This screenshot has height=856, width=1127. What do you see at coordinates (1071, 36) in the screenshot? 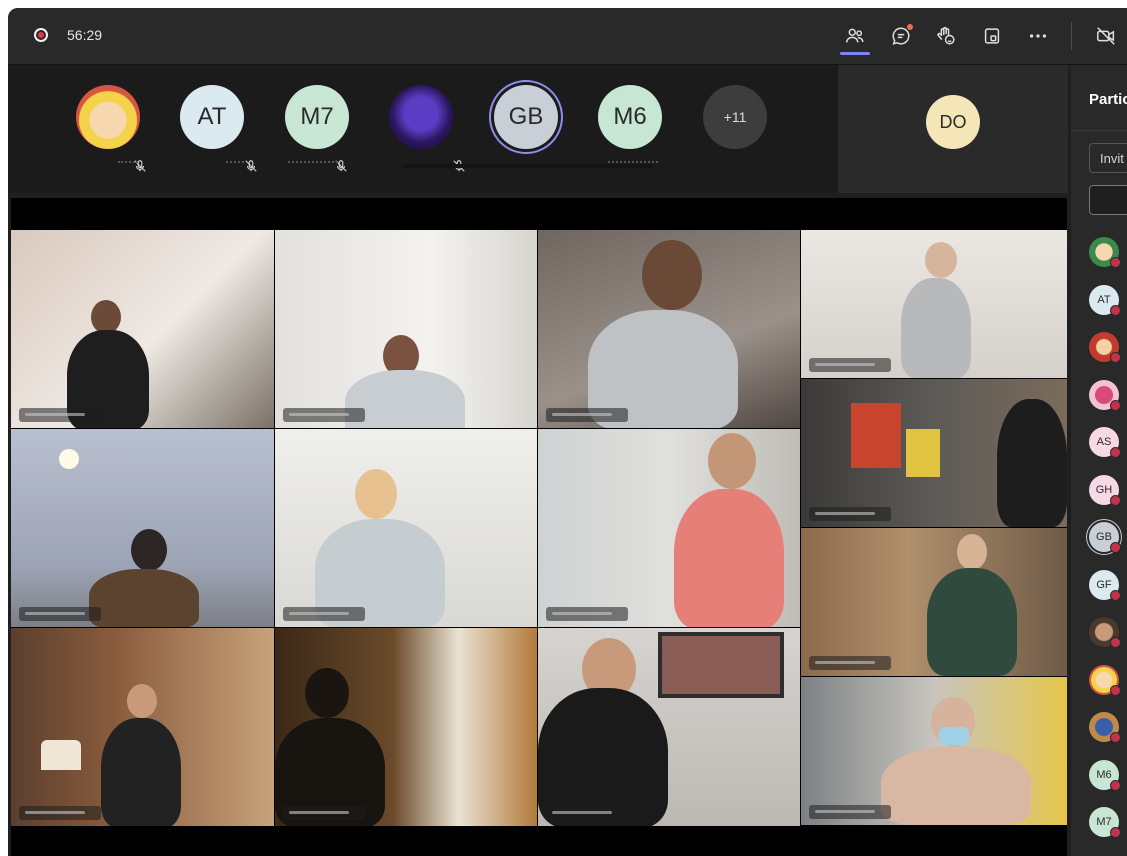
I see `toolbar-divider` at bounding box center [1071, 36].